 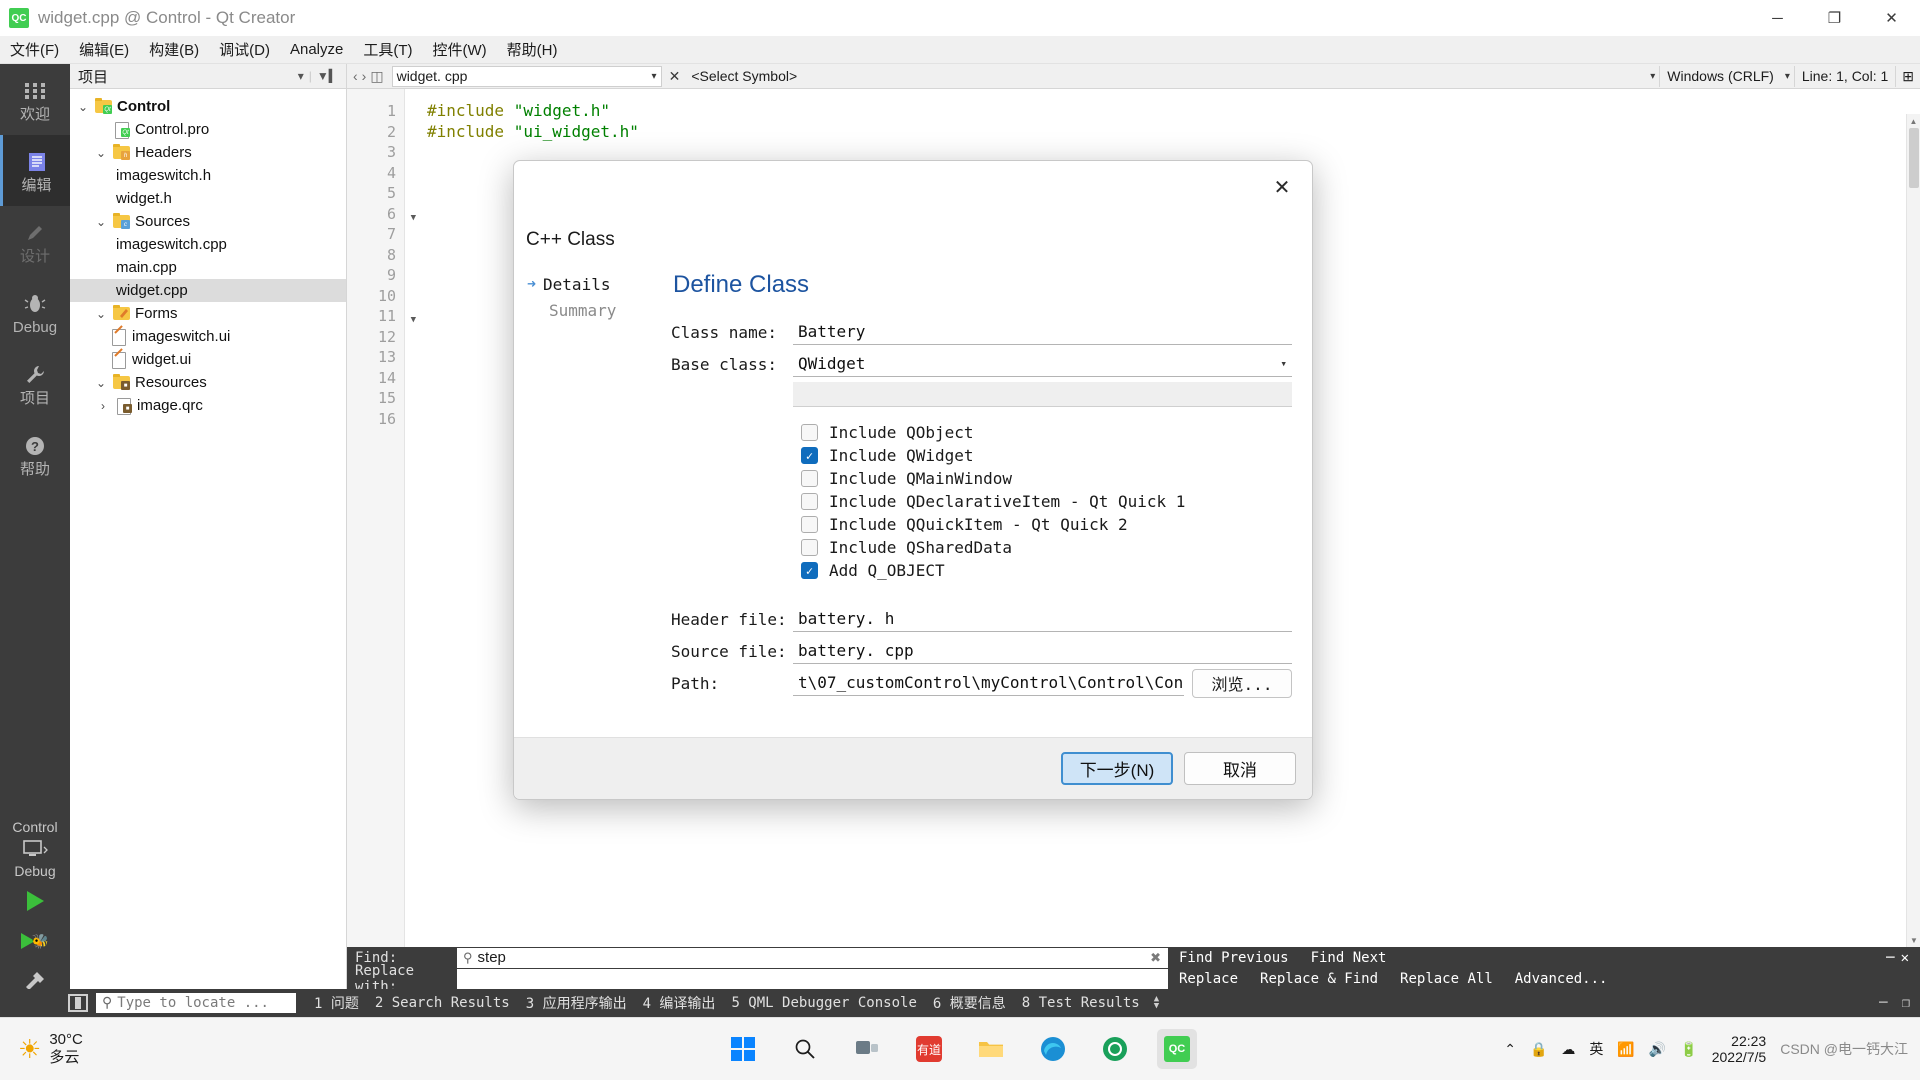 I want to click on replace-and-find-button: Replace & Find, so click(x=1319, y=979).